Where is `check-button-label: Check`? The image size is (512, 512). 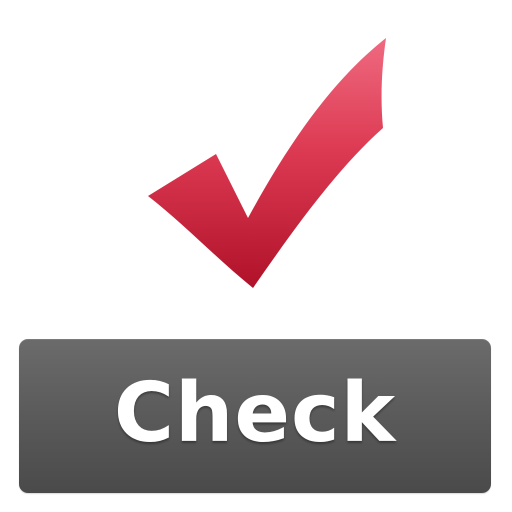
check-button-label: Check is located at coordinates (255, 413).